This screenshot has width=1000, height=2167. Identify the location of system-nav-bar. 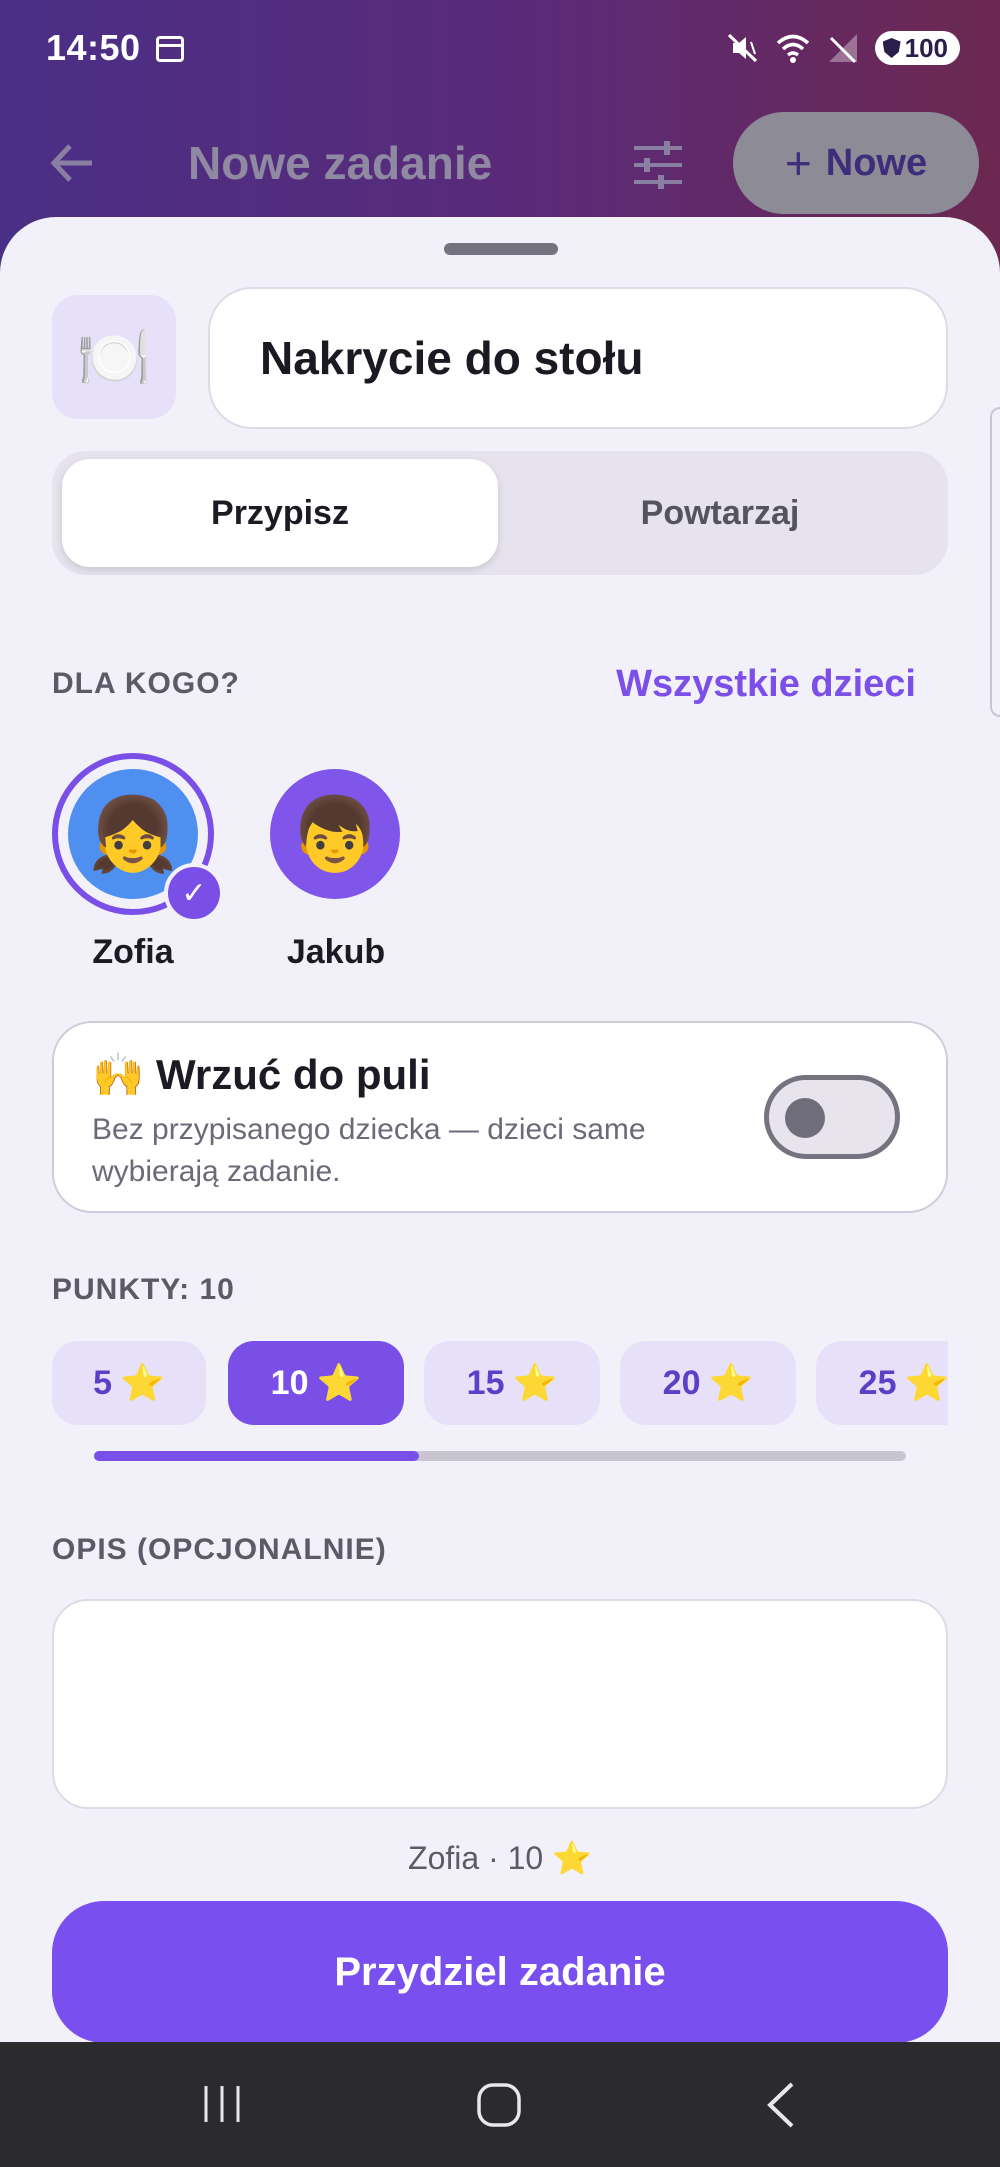
(500, 2104).